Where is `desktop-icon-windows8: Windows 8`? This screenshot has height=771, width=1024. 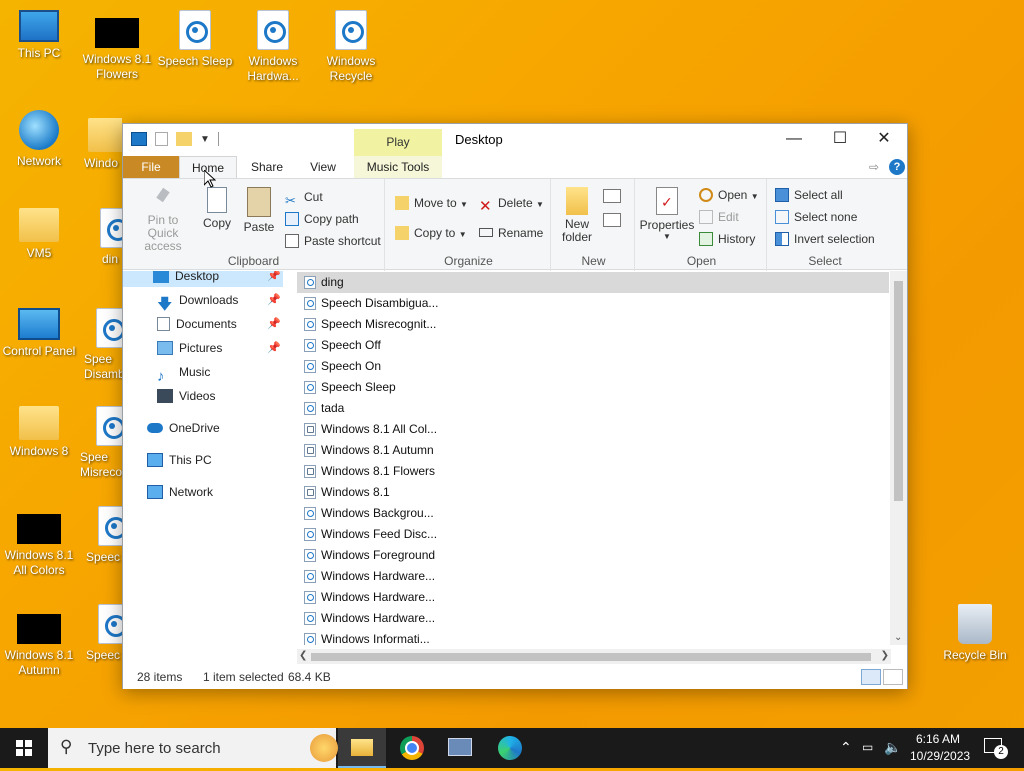
desktop-icon-windows8: Windows 8 is located at coordinates (39, 432).